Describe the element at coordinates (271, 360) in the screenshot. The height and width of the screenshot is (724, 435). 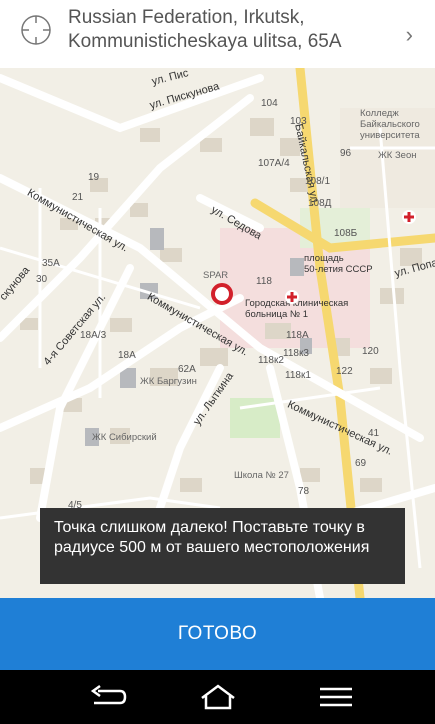
I see `house-number: 118к2` at that location.